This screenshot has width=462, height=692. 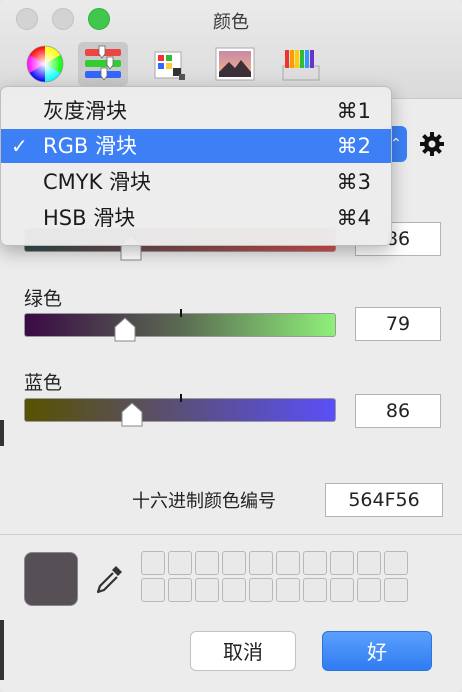 What do you see at coordinates (243, 651) in the screenshot?
I see `cancel-button: 取消` at bounding box center [243, 651].